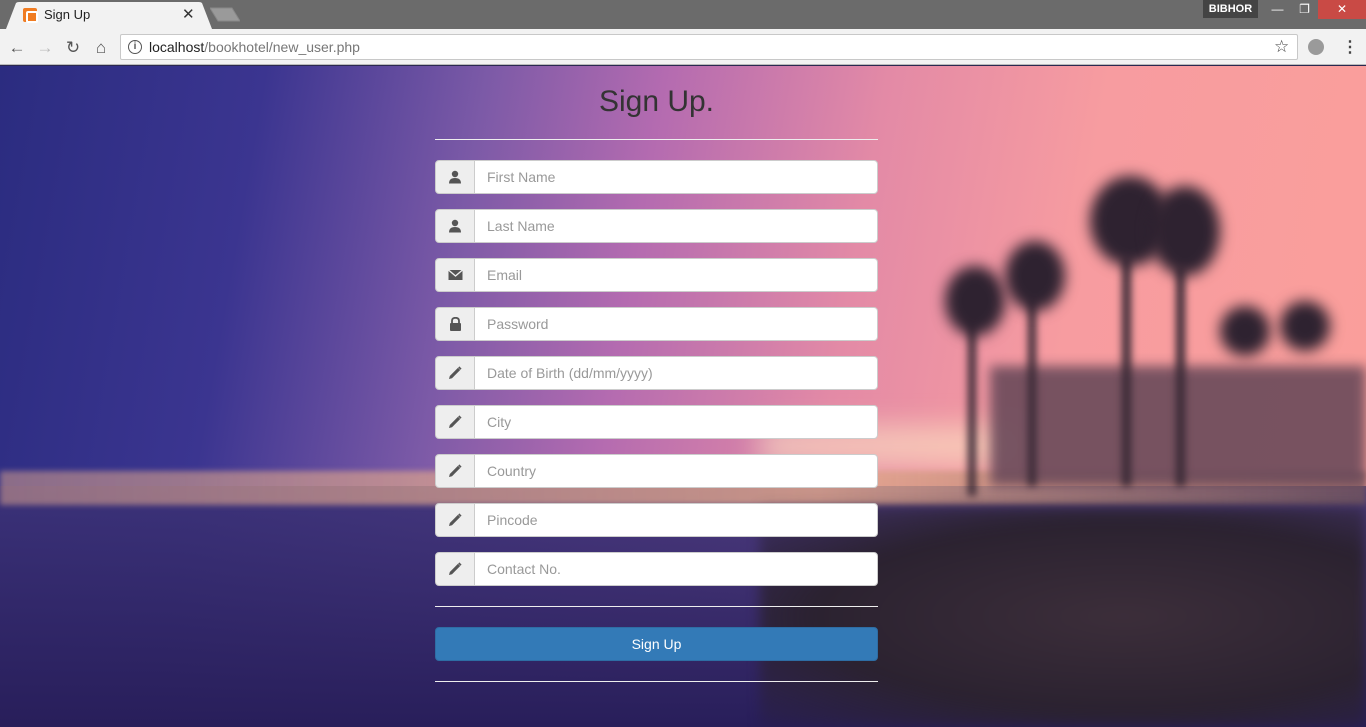  Describe the element at coordinates (101, 48) in the screenshot. I see `home-icon: ⌂` at that location.